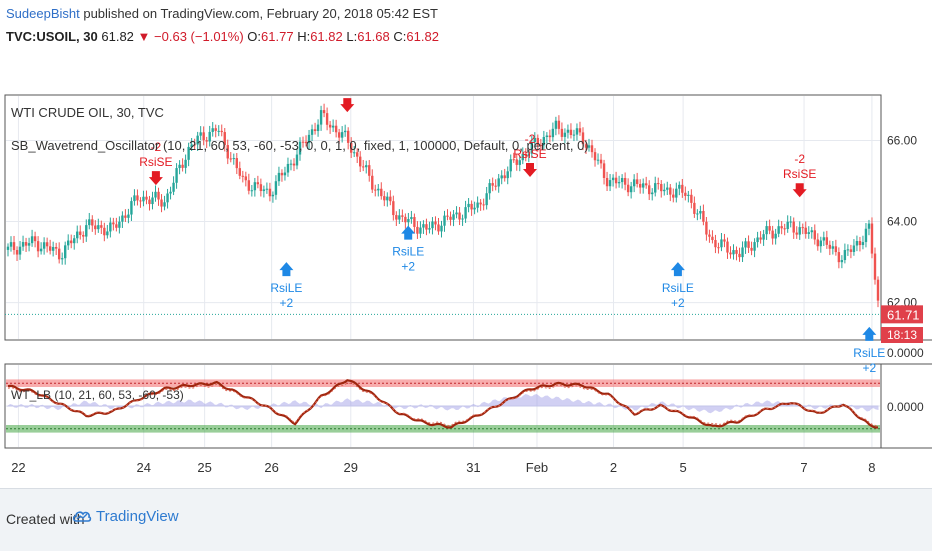 Image resolution: width=932 pixels, height=551 pixels. What do you see at coordinates (902, 222) in the screenshot?
I see `y-axis: 66.0064.0062.00` at bounding box center [902, 222].